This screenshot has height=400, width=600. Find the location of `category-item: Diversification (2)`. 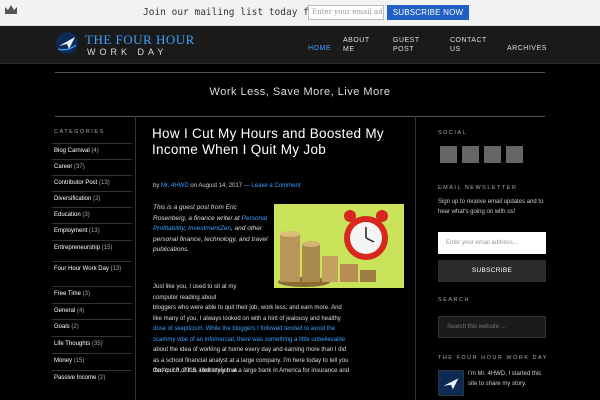

category-item: Diversification (2) is located at coordinates (92, 198).